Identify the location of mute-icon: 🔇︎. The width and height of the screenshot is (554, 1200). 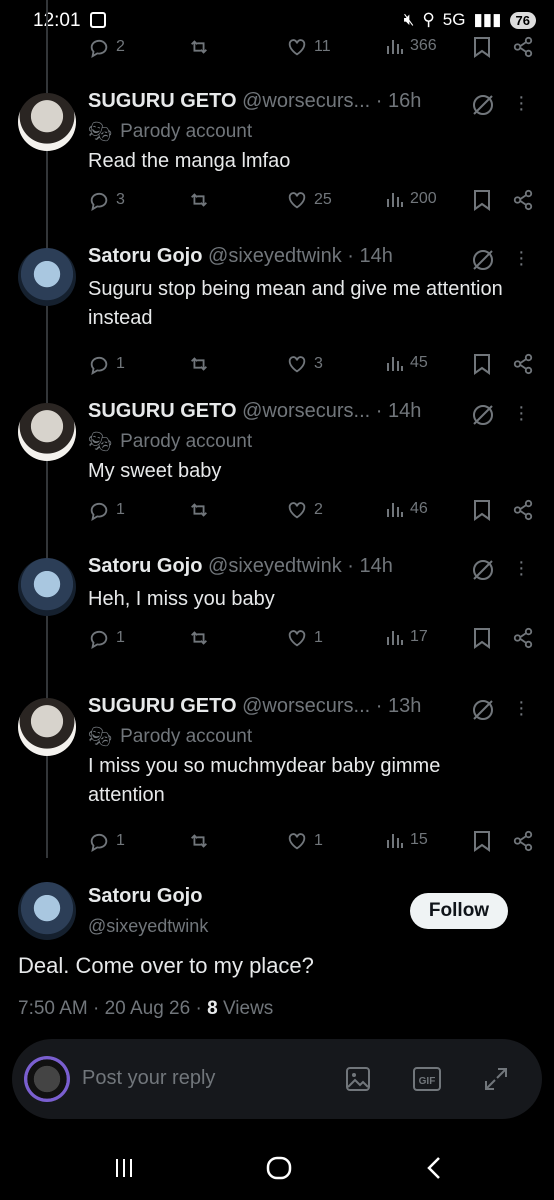
(409, 19).